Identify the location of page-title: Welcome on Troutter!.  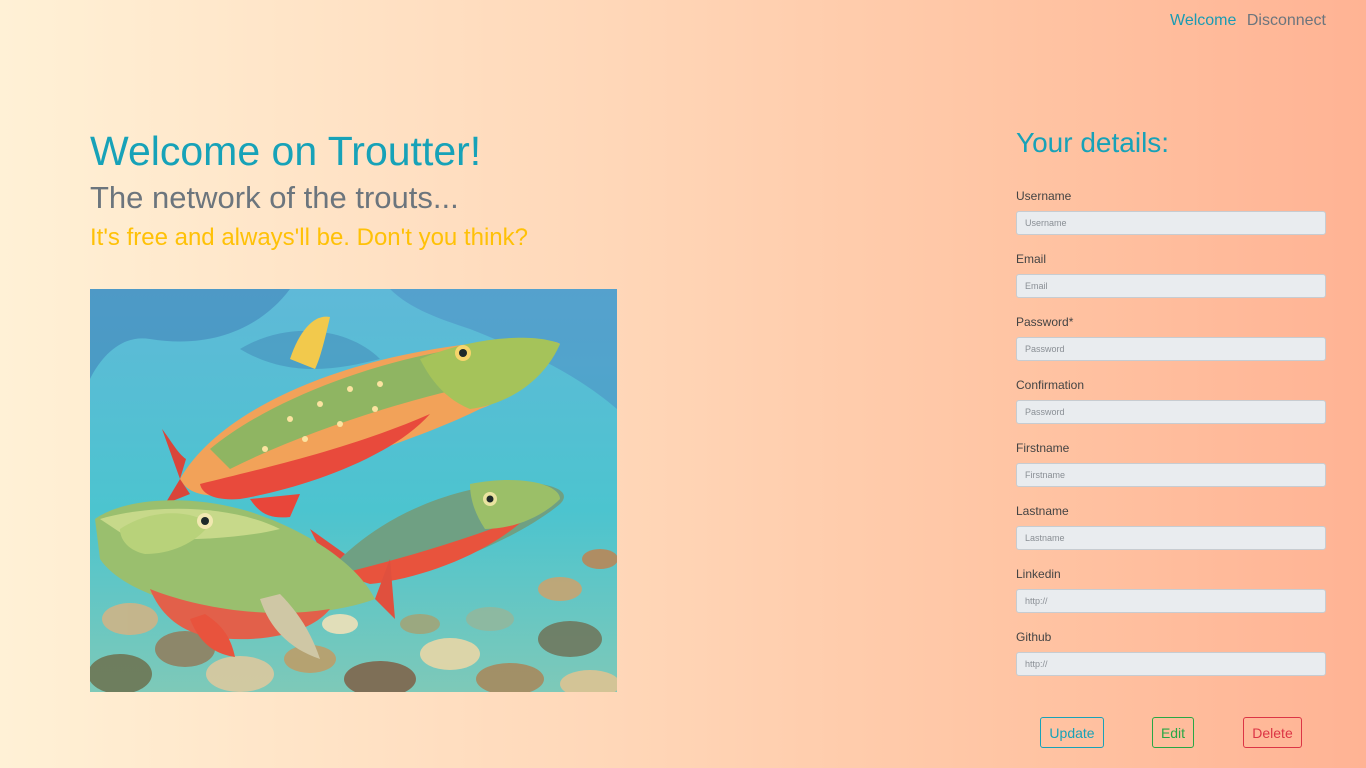
(286, 151).